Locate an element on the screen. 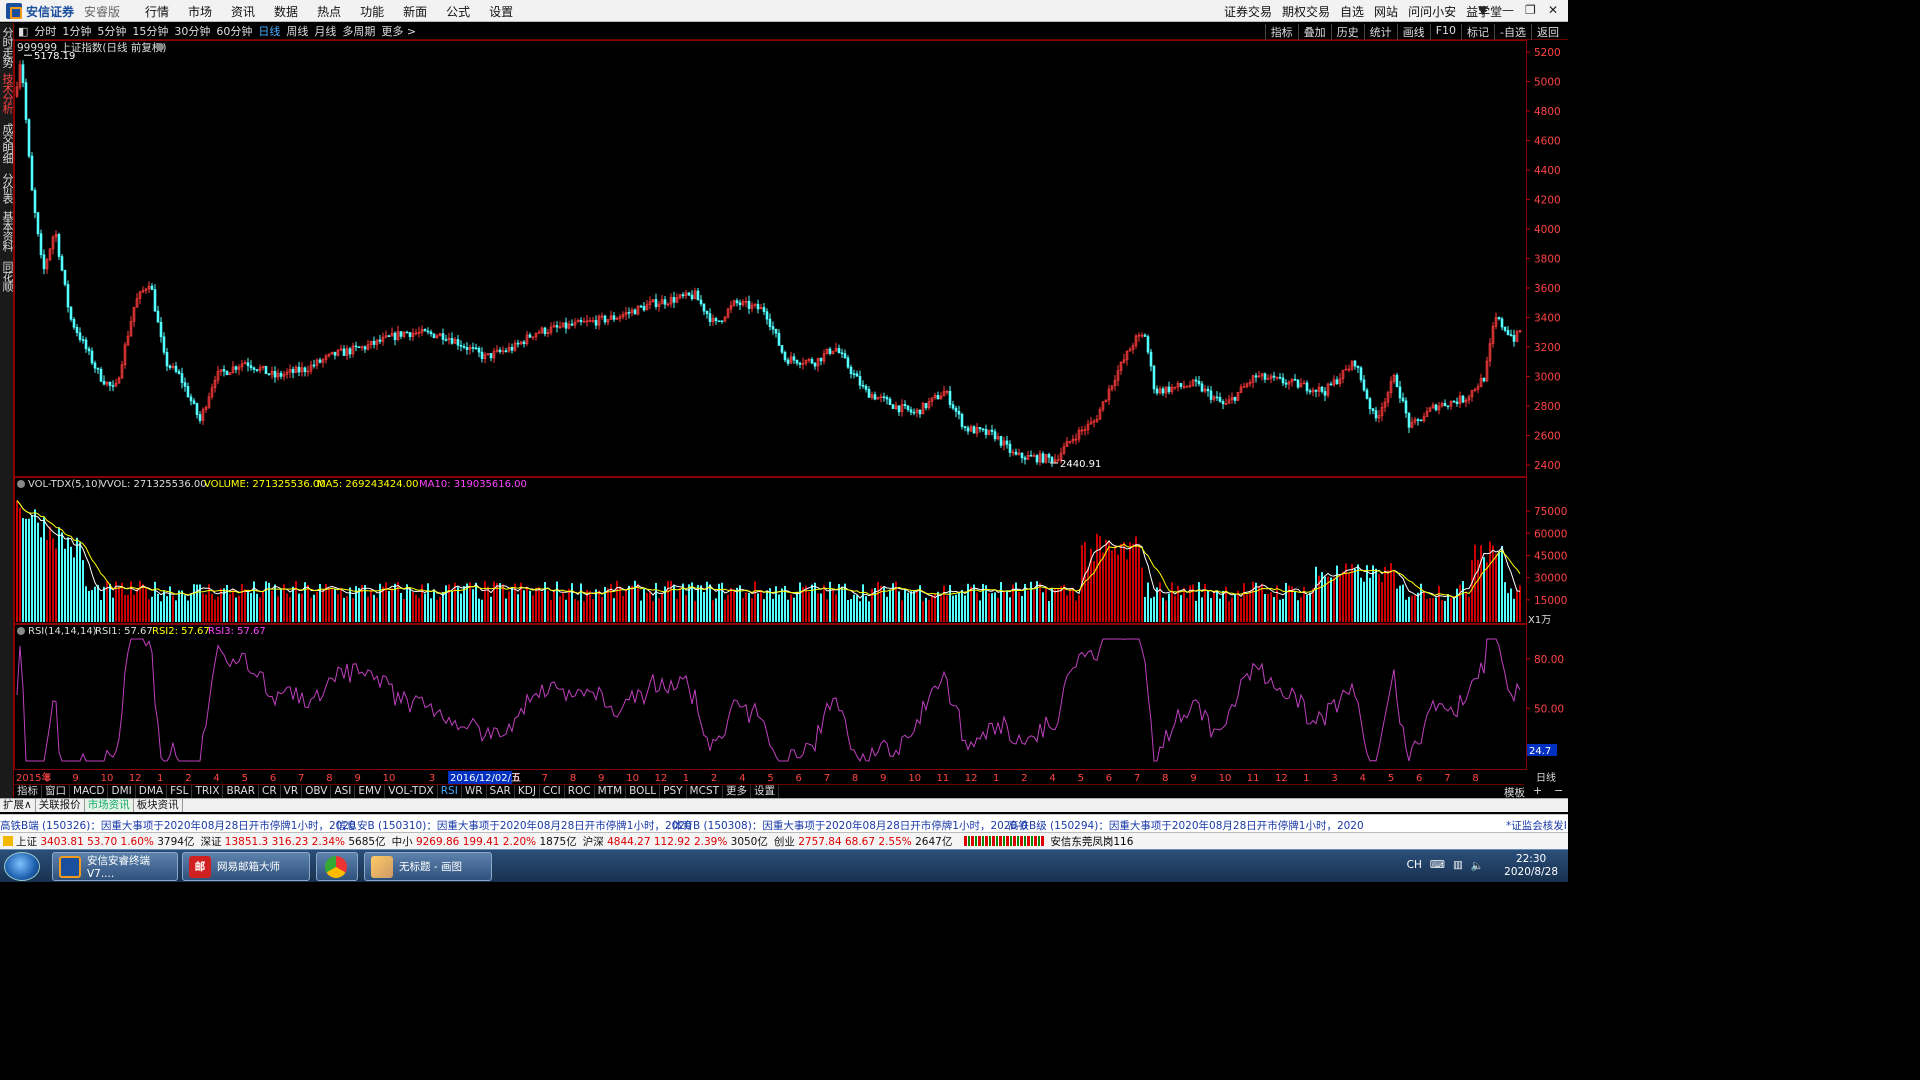  menu-item: 设置 is located at coordinates (501, 11).